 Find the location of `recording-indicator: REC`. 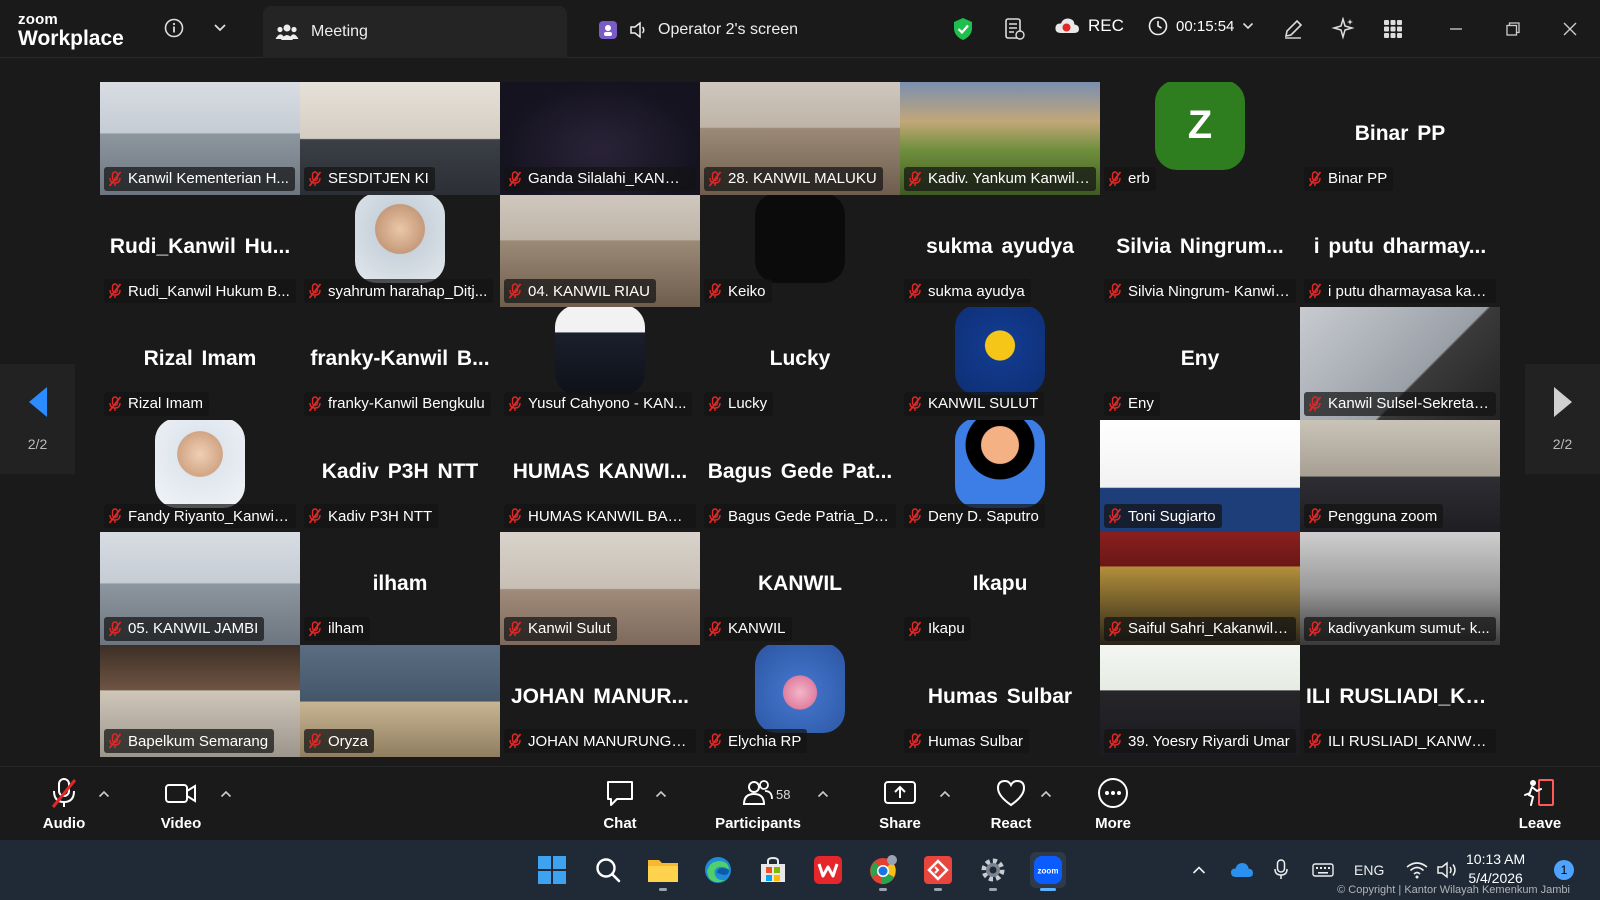

recording-indicator: REC is located at coordinates (1089, 26).